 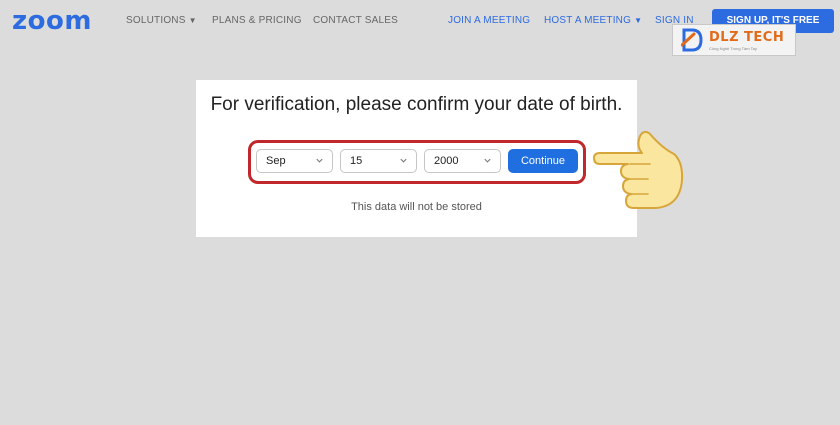 I want to click on watermark-brand: DLZ TECH, so click(x=747, y=37).